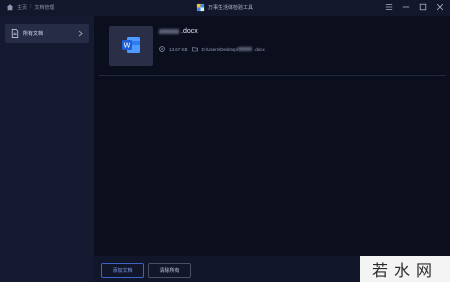 This screenshot has width=450, height=282. I want to click on app-logo-icon, so click(200, 7).